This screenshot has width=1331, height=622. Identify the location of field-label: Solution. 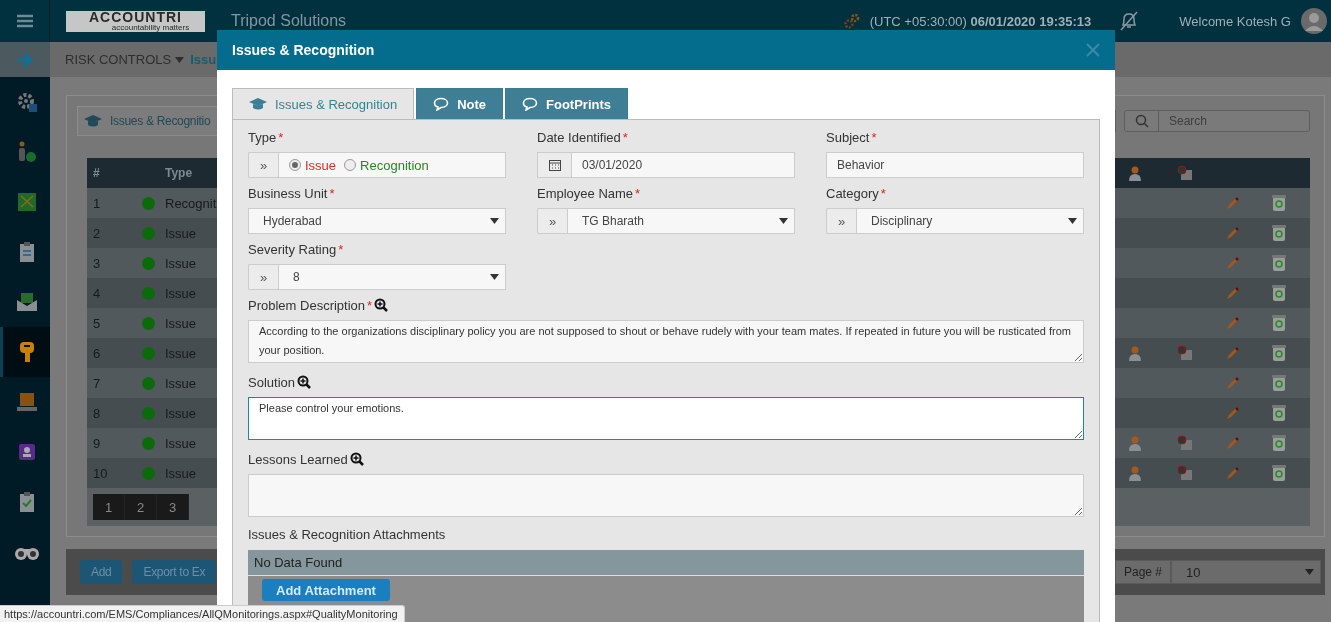
(271, 382).